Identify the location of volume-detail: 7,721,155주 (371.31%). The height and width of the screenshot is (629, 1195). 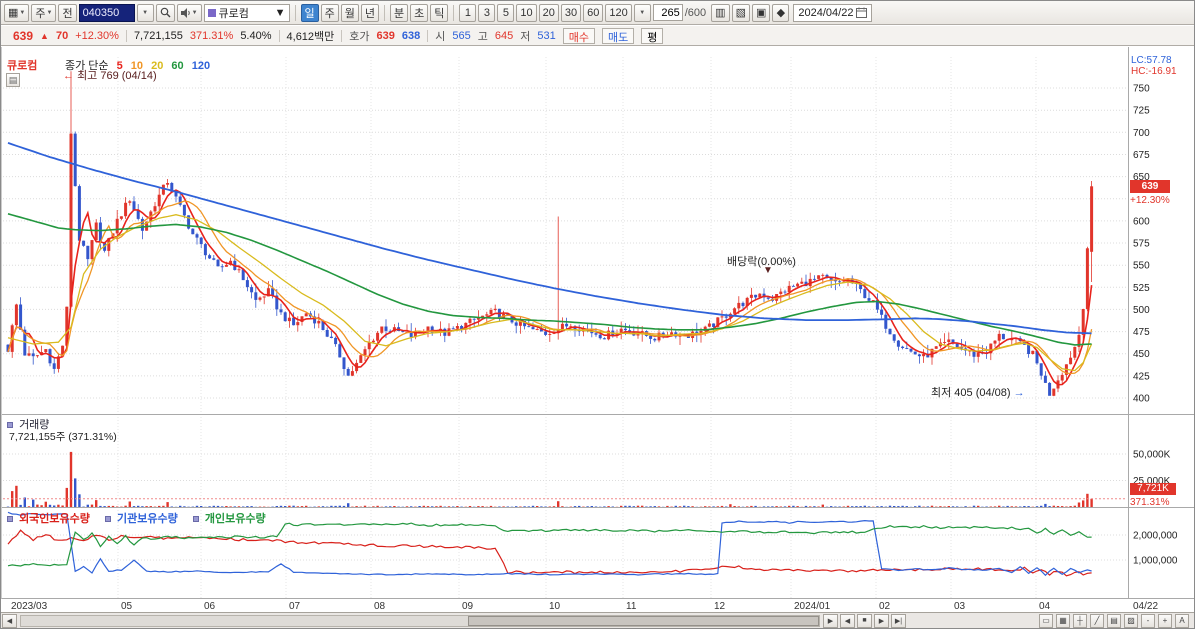
(63, 437).